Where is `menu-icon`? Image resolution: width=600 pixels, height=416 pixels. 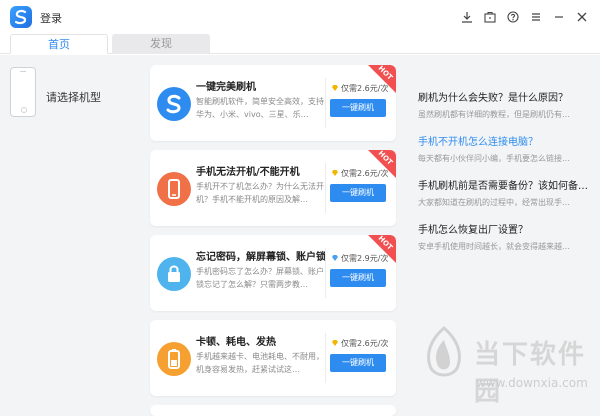
menu-icon is located at coordinates (536, 17).